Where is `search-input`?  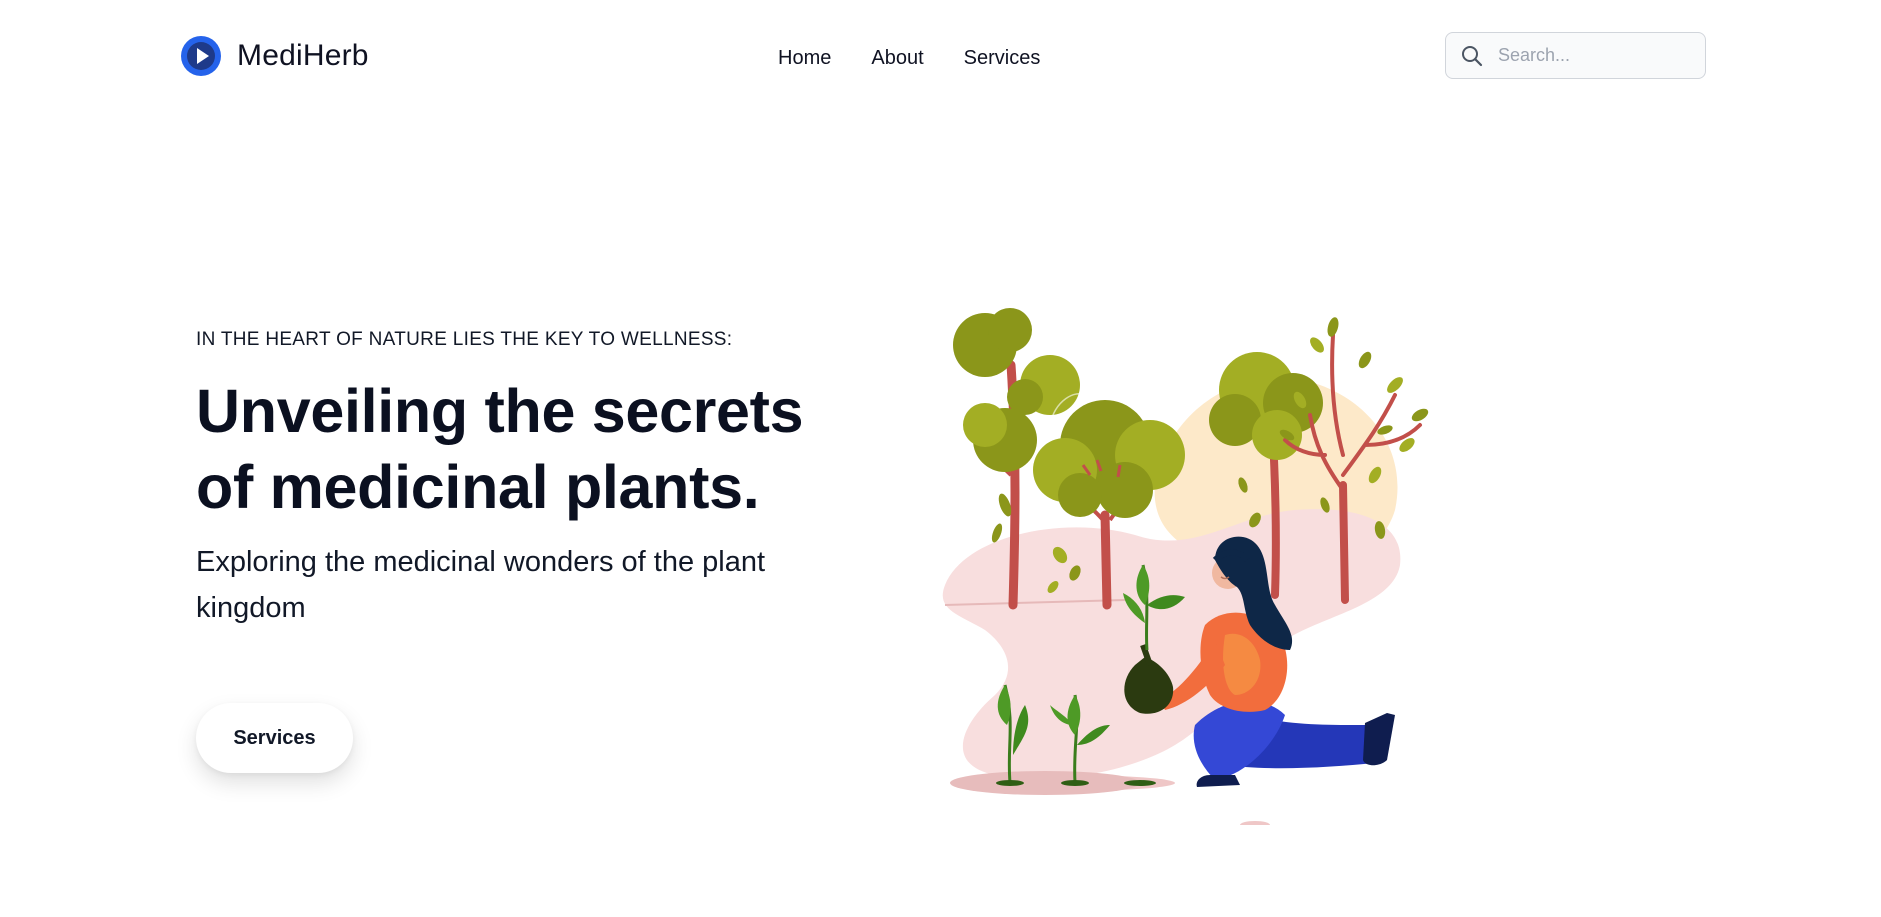 search-input is located at coordinates (1598, 55).